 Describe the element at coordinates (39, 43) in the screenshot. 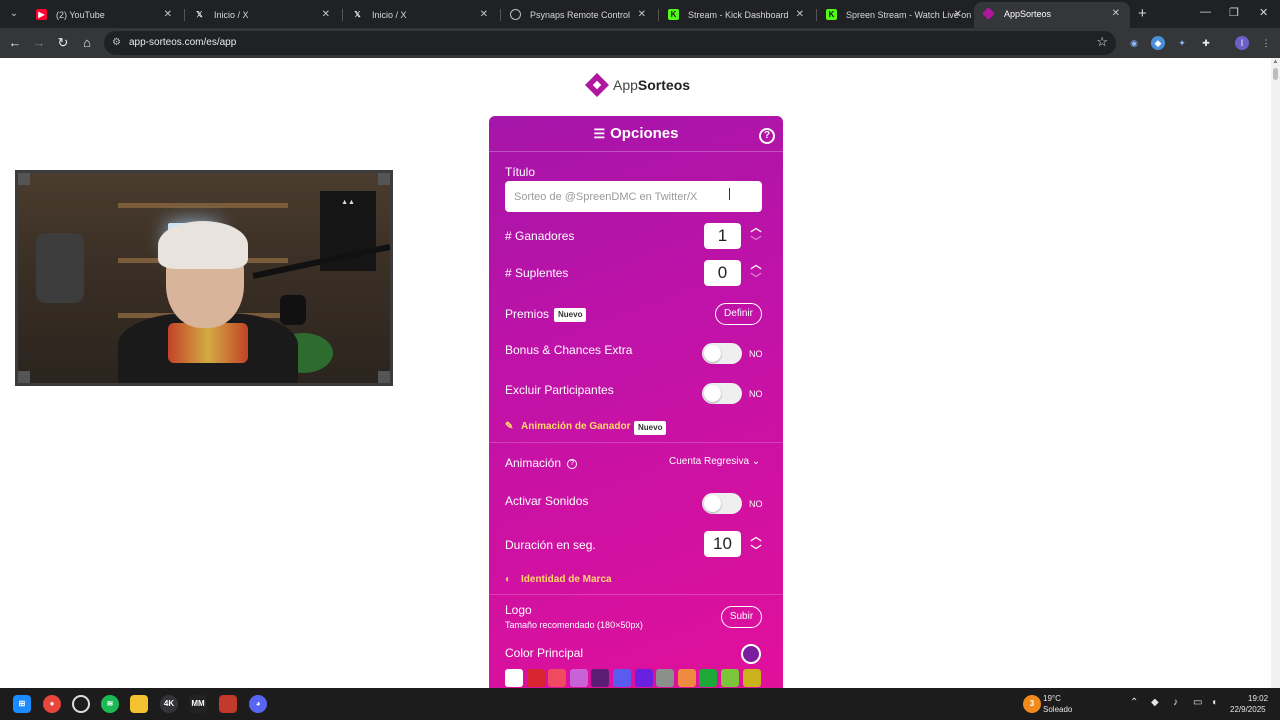

I see `forward-icon: →` at that location.